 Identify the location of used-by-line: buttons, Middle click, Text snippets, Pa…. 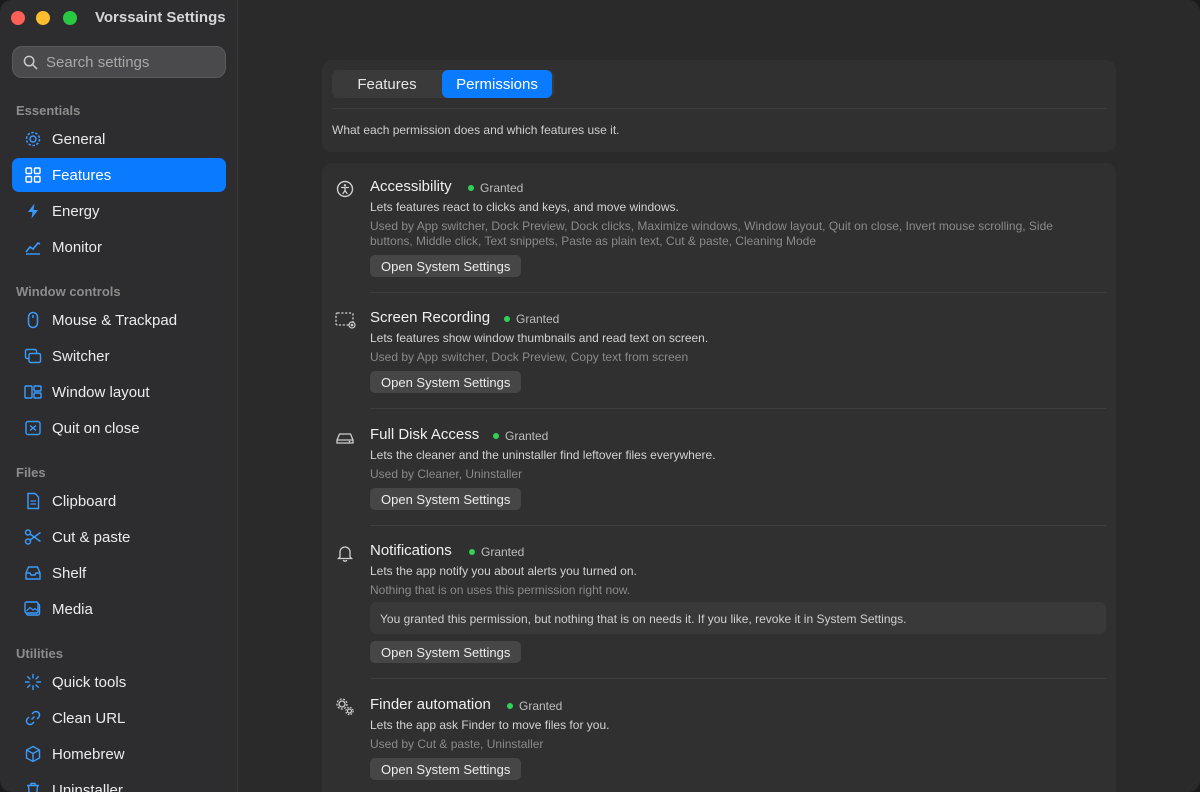
(593, 241).